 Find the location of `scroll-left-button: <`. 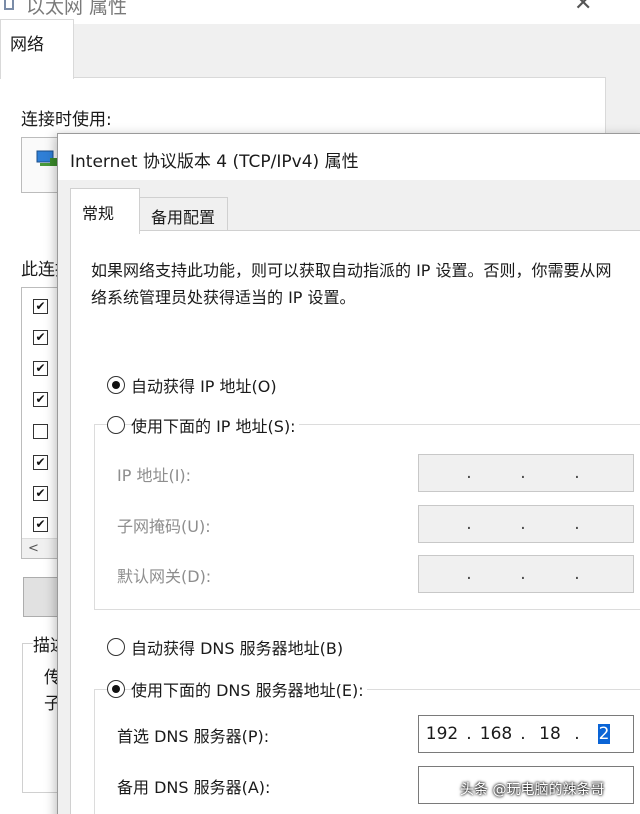

scroll-left-button: < is located at coordinates (41, 548).